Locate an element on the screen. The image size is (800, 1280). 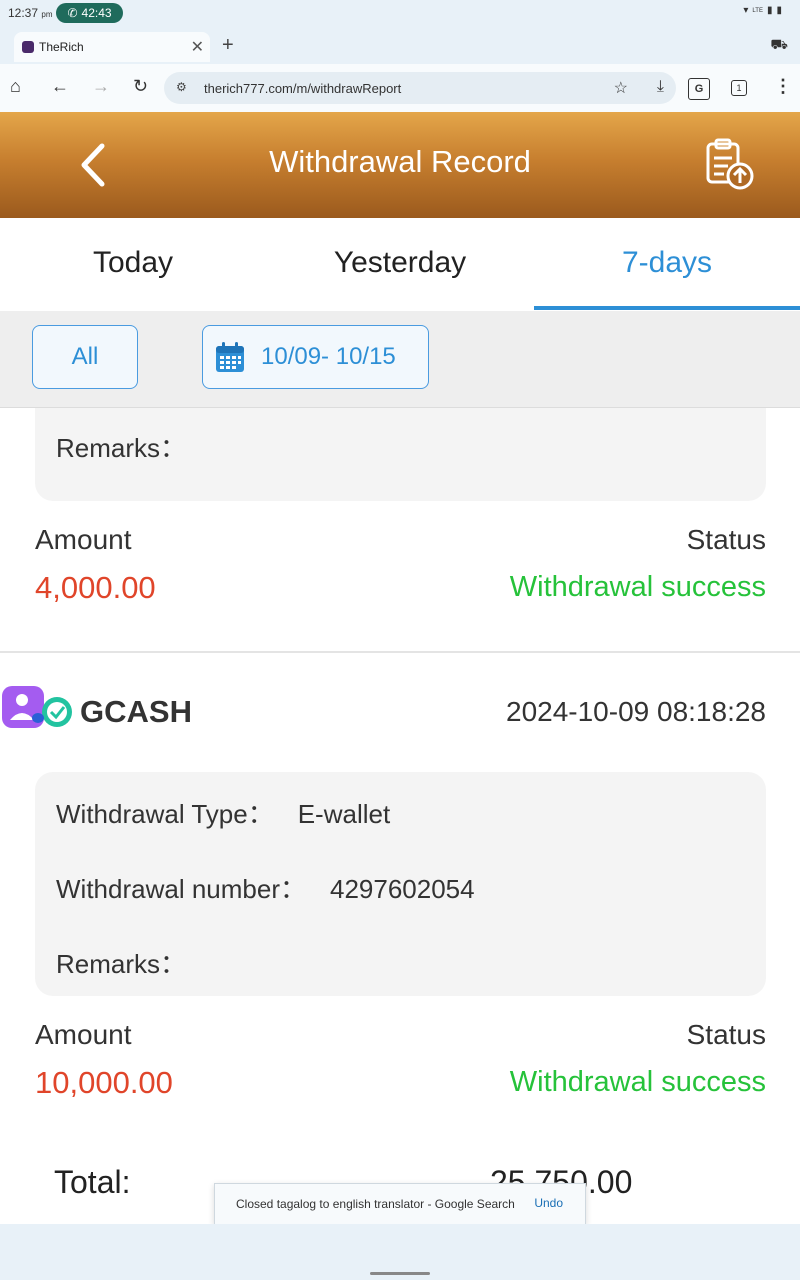
network-type: LTE is located at coordinates (757, 10).